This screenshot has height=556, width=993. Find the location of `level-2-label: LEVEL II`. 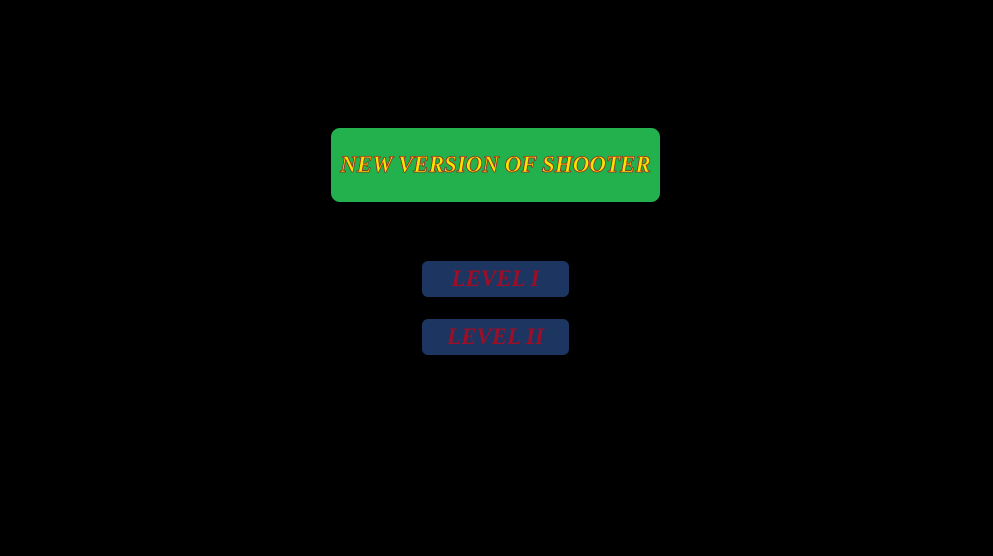

level-2-label: LEVEL II is located at coordinates (495, 336).